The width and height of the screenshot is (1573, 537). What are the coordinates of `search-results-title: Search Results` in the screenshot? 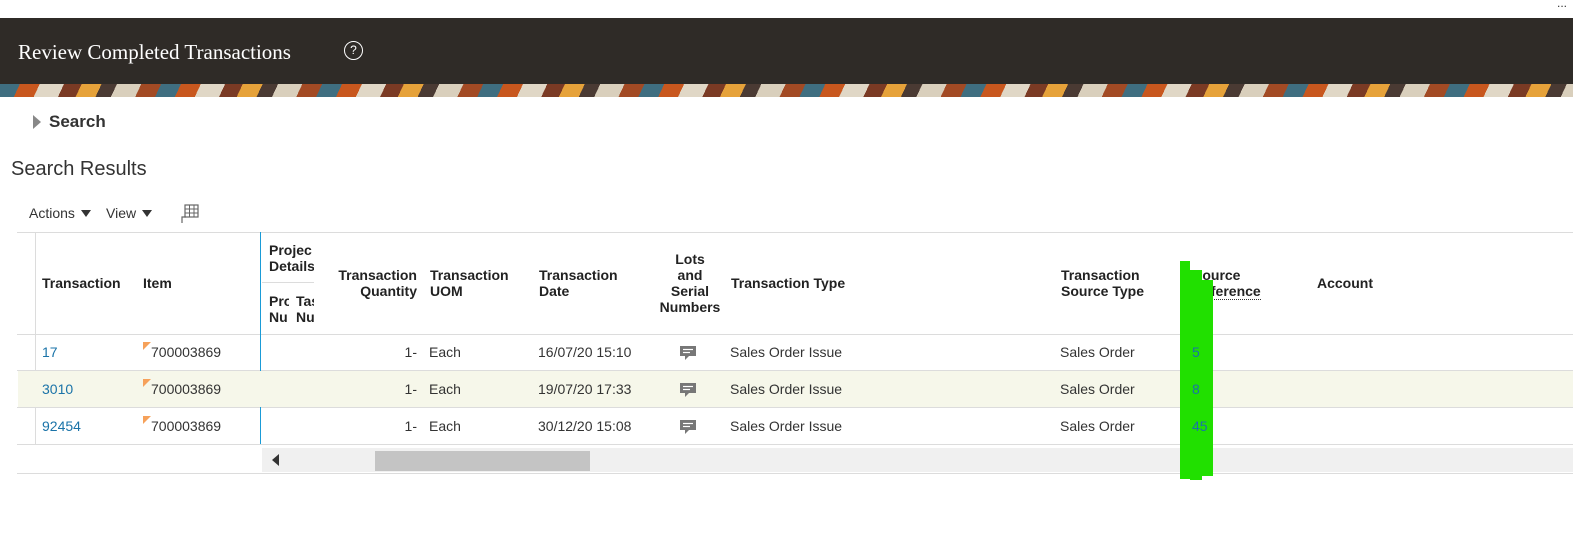 It's located at (79, 169).